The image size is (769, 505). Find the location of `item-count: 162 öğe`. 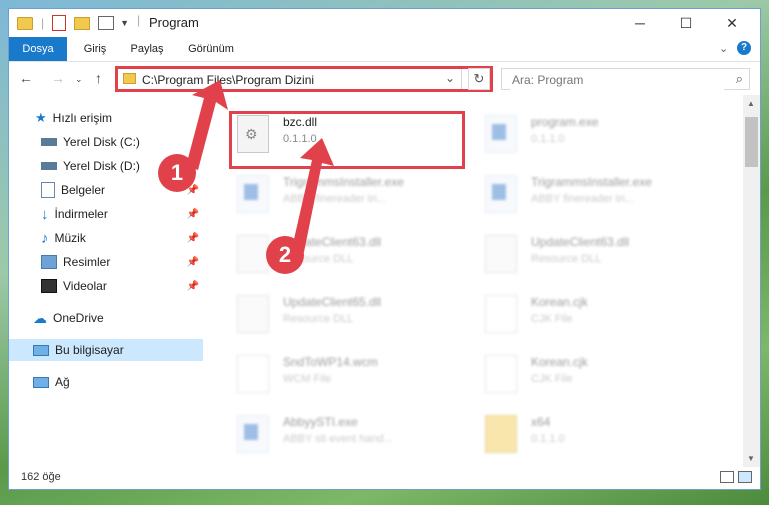

item-count: 162 öğe is located at coordinates (41, 477).